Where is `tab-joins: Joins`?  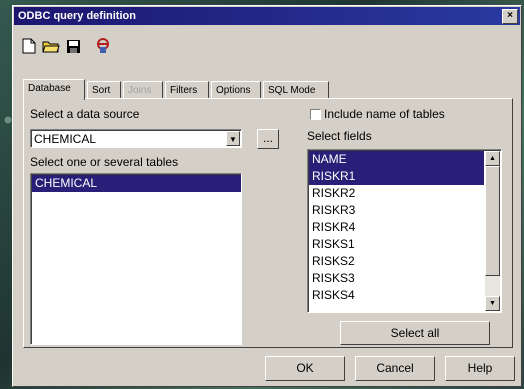 tab-joins: Joins is located at coordinates (143, 89).